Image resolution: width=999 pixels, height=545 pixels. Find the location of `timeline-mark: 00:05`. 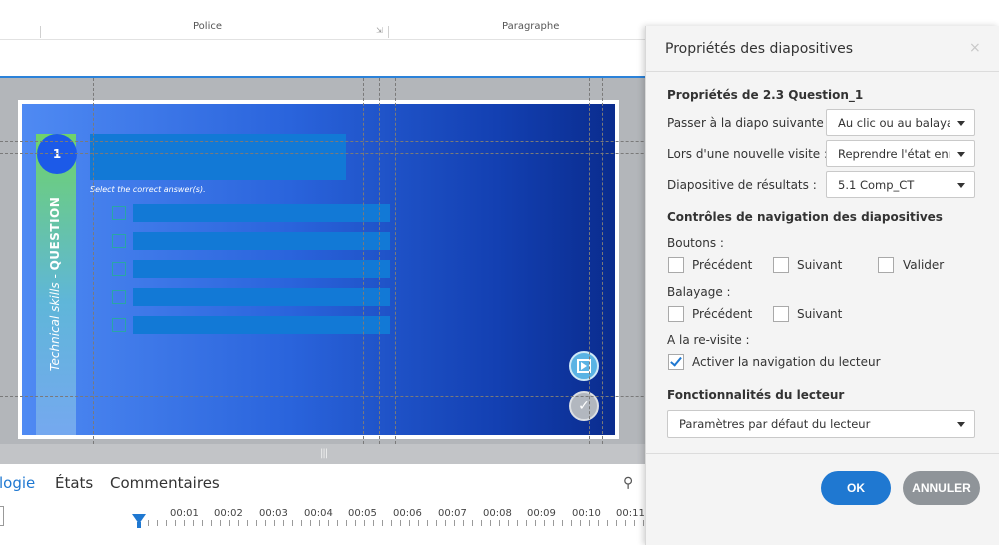

timeline-mark: 00:05 is located at coordinates (362, 513).